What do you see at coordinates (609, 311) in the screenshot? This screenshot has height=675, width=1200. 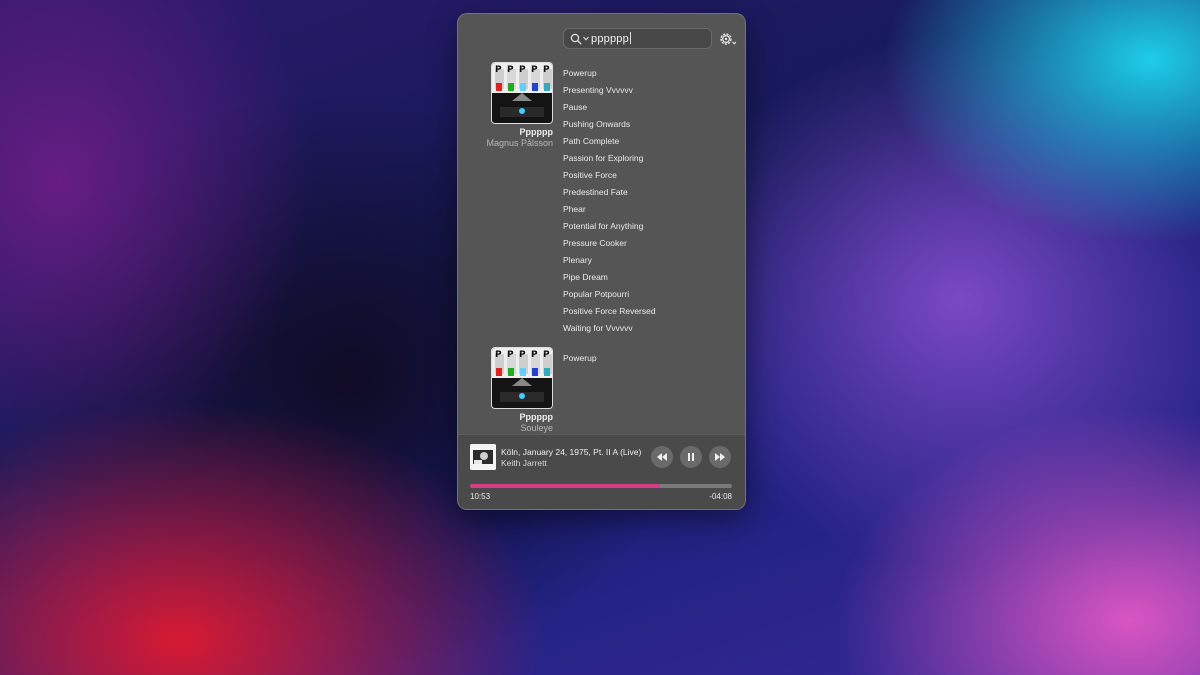 I see `track-item: Positive Force Reversed` at bounding box center [609, 311].